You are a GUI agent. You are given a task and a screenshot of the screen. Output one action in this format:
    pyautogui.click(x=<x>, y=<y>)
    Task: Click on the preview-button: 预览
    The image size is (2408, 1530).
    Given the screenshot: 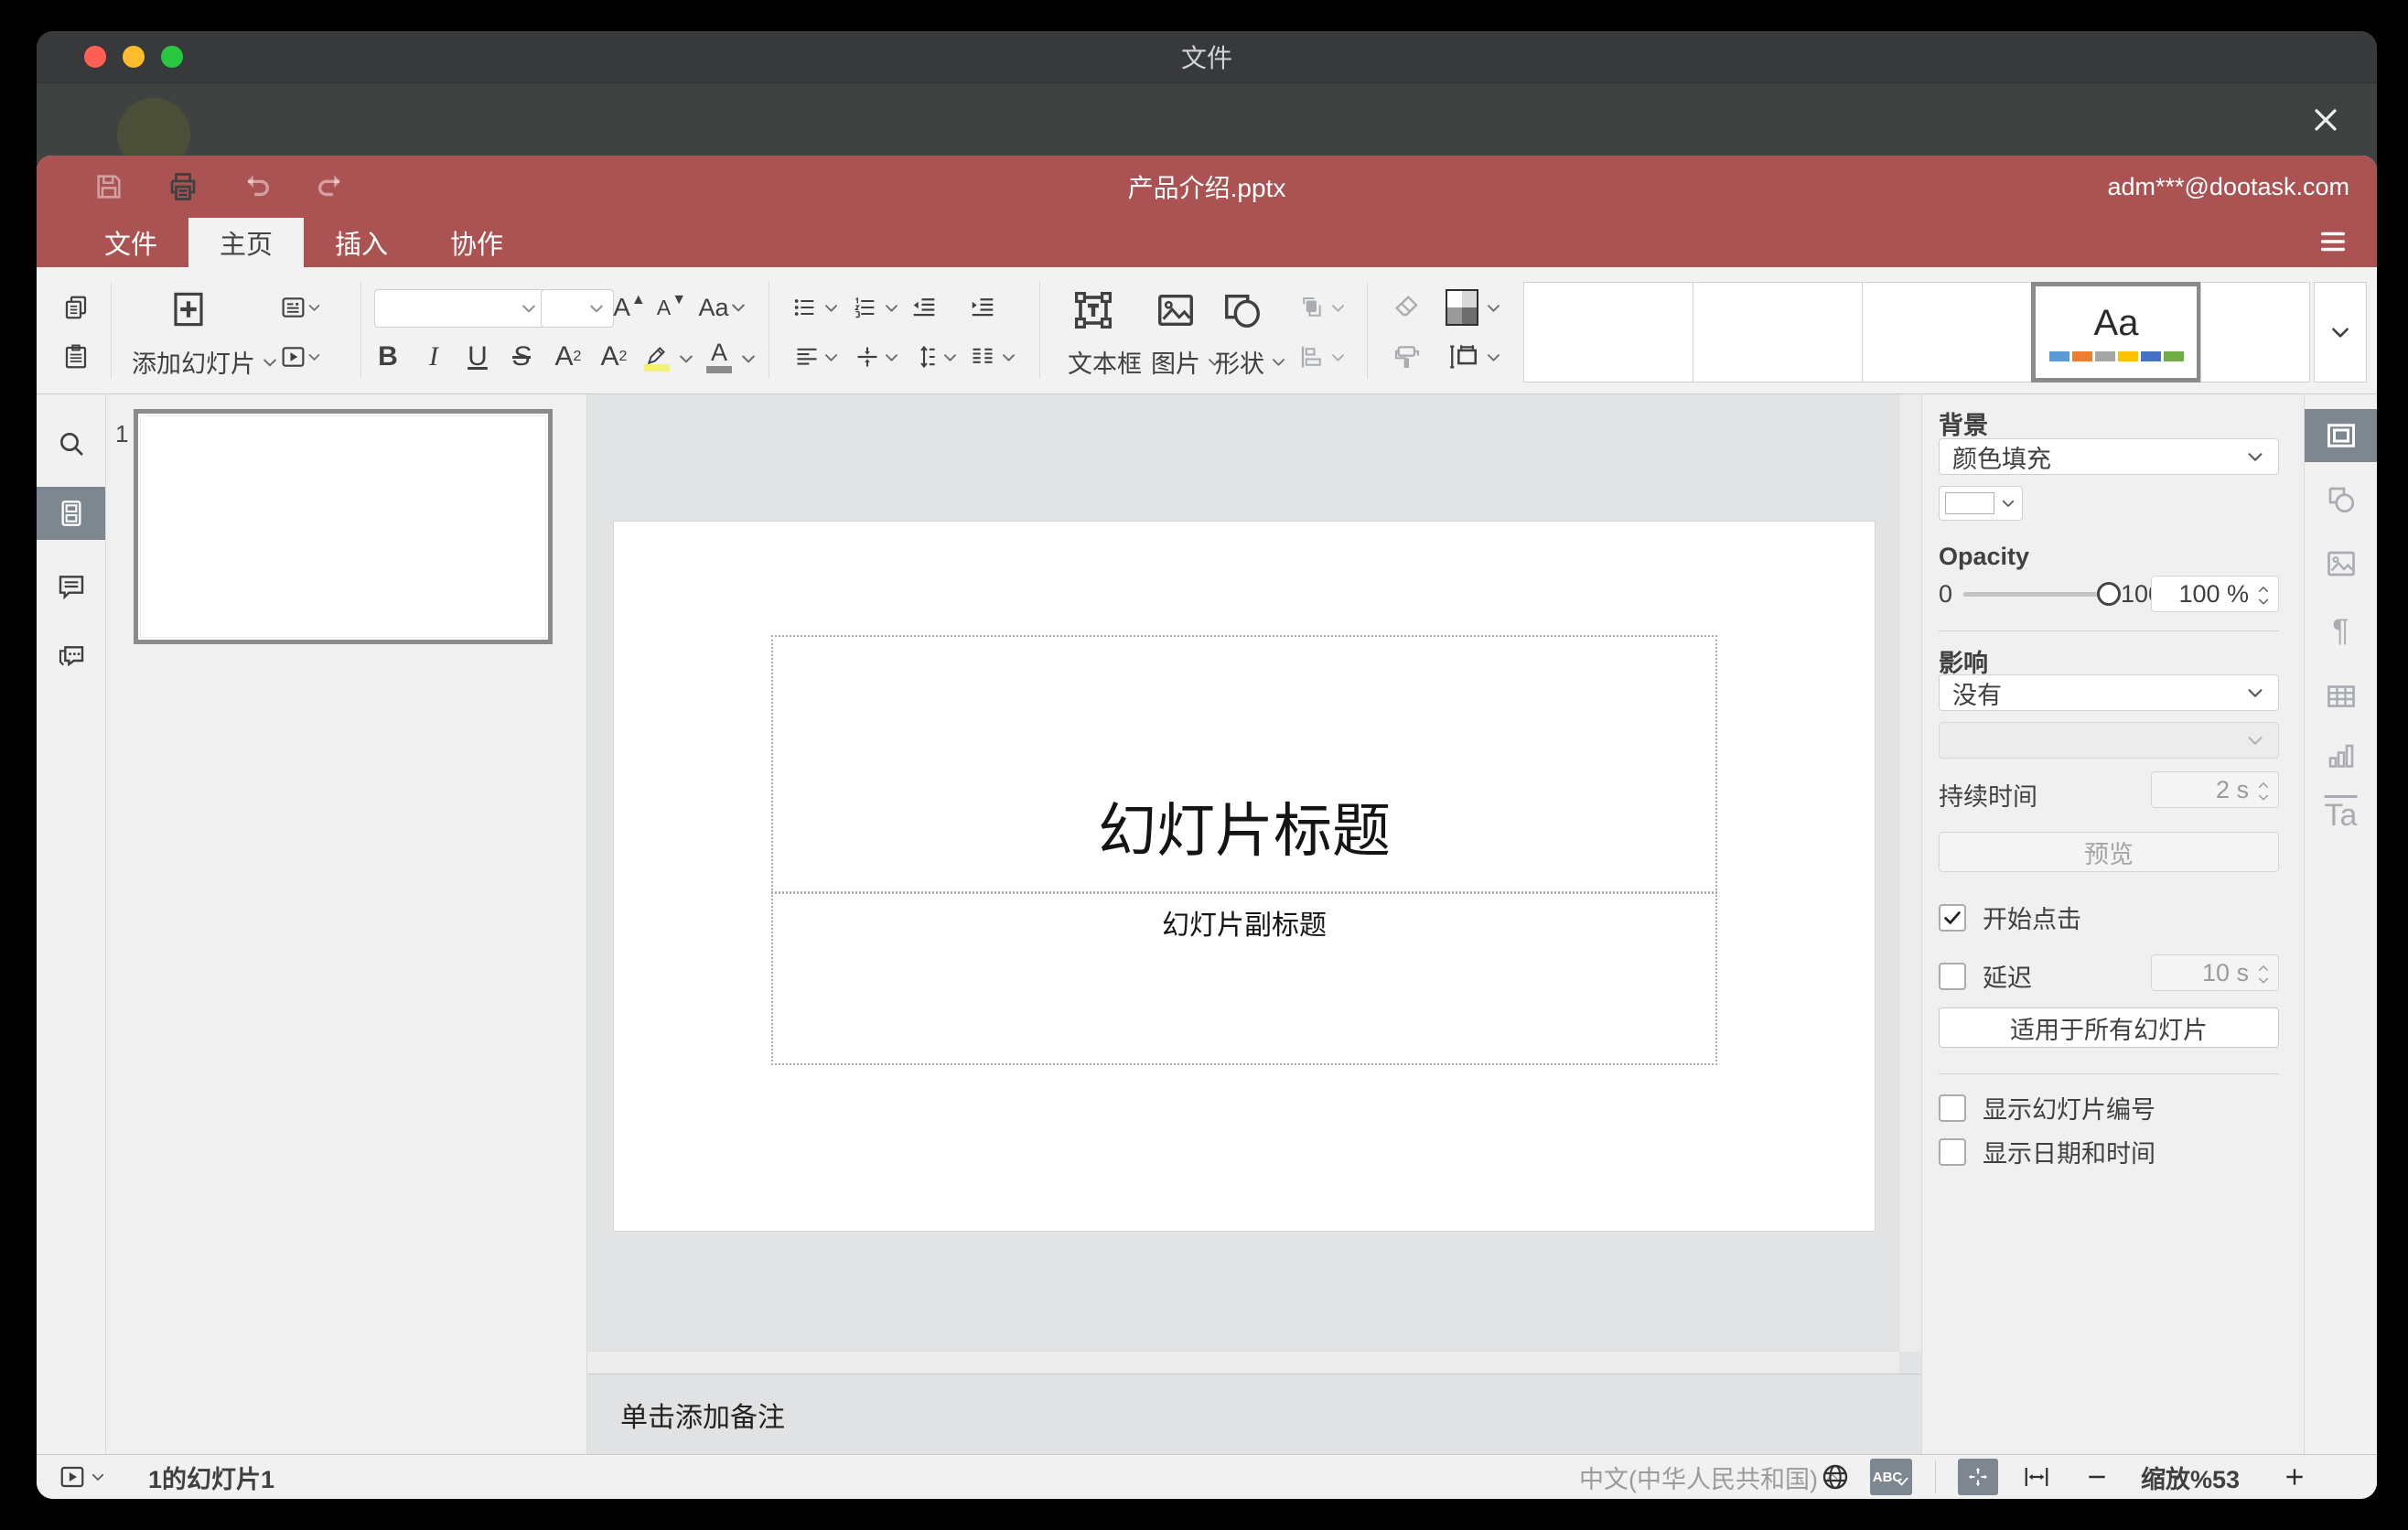 What is the action you would take?
    pyautogui.click(x=2109, y=852)
    